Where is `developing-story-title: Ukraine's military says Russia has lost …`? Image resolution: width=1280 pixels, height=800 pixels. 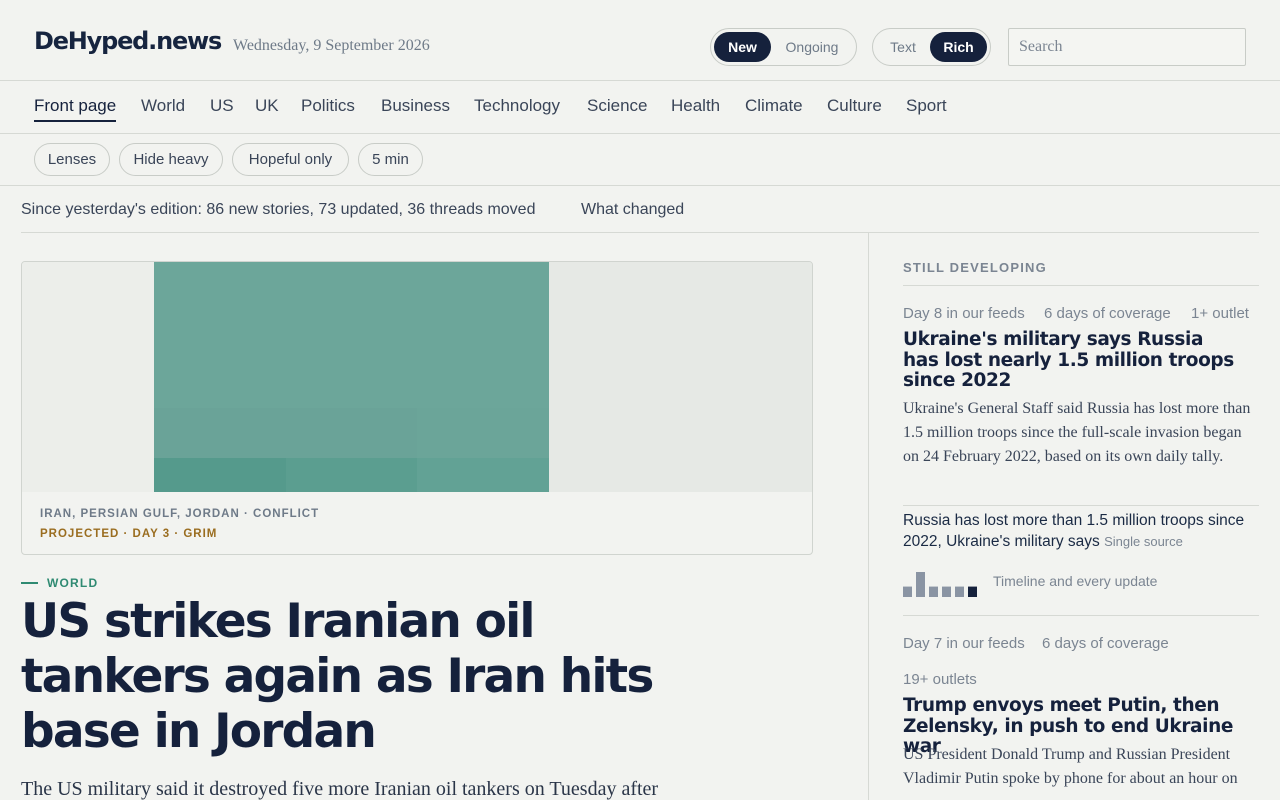 developing-story-title: Ukraine's military says Russia has lost … is located at coordinates (1073, 360).